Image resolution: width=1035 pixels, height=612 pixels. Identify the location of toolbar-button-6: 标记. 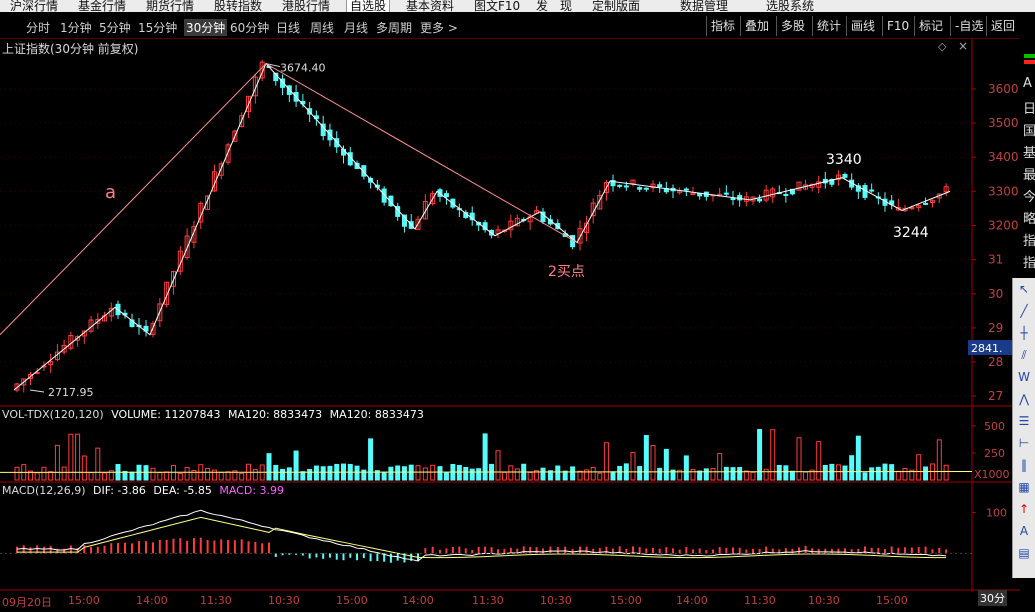
(930, 26).